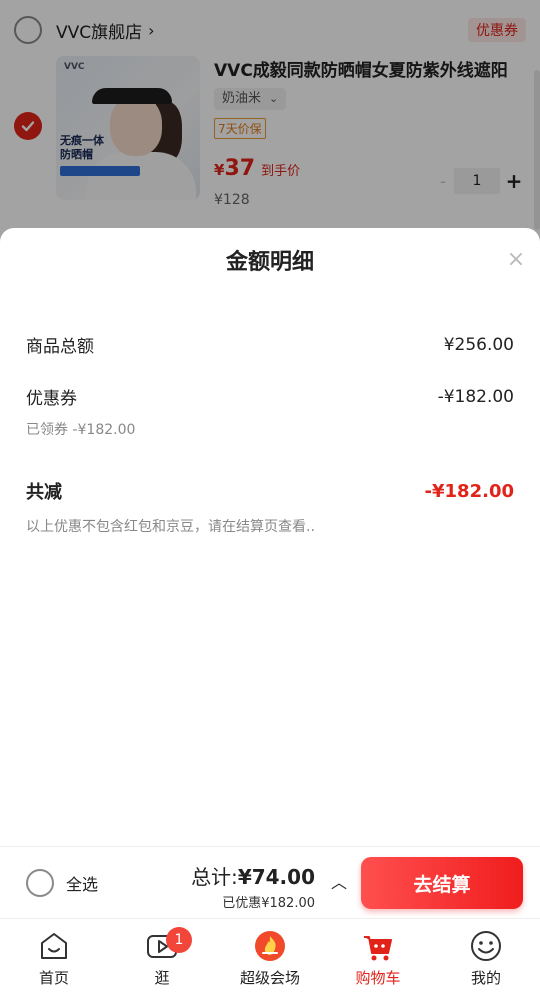 The height and width of the screenshot is (993, 540). Describe the element at coordinates (276, 877) in the screenshot. I see `cart-total-amount: ¥74.00` at that location.